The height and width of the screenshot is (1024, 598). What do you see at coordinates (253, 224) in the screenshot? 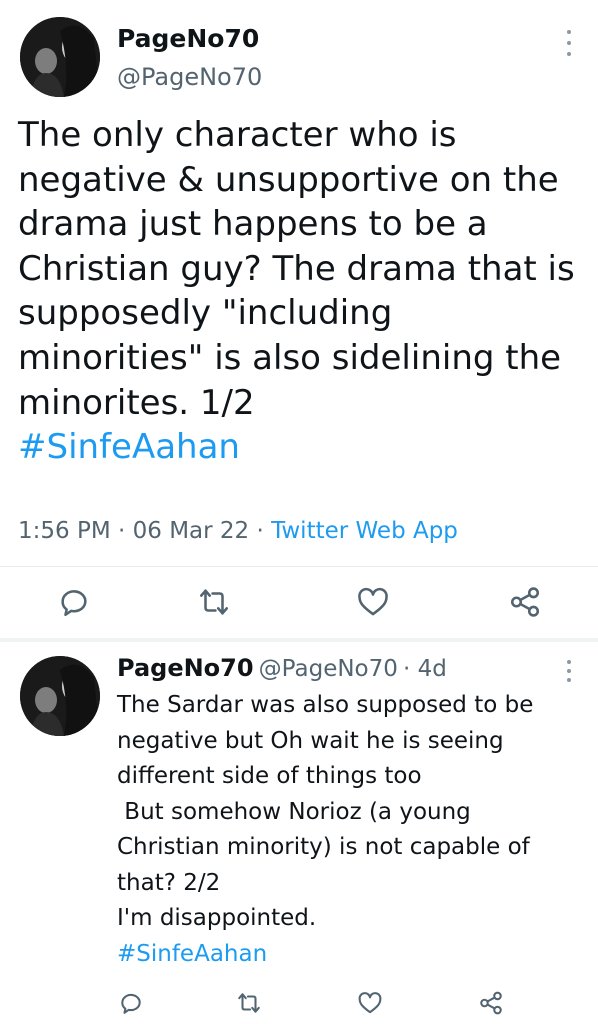
I see `tweet-text-line: drama just happens to be a` at bounding box center [253, 224].